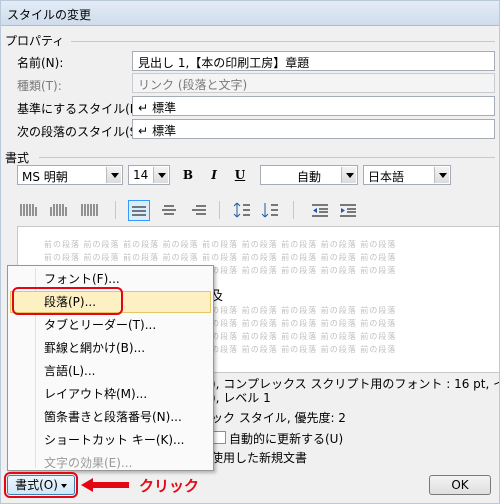 The height and width of the screenshot is (504, 500). I want to click on align-center-icon, so click(169, 210).